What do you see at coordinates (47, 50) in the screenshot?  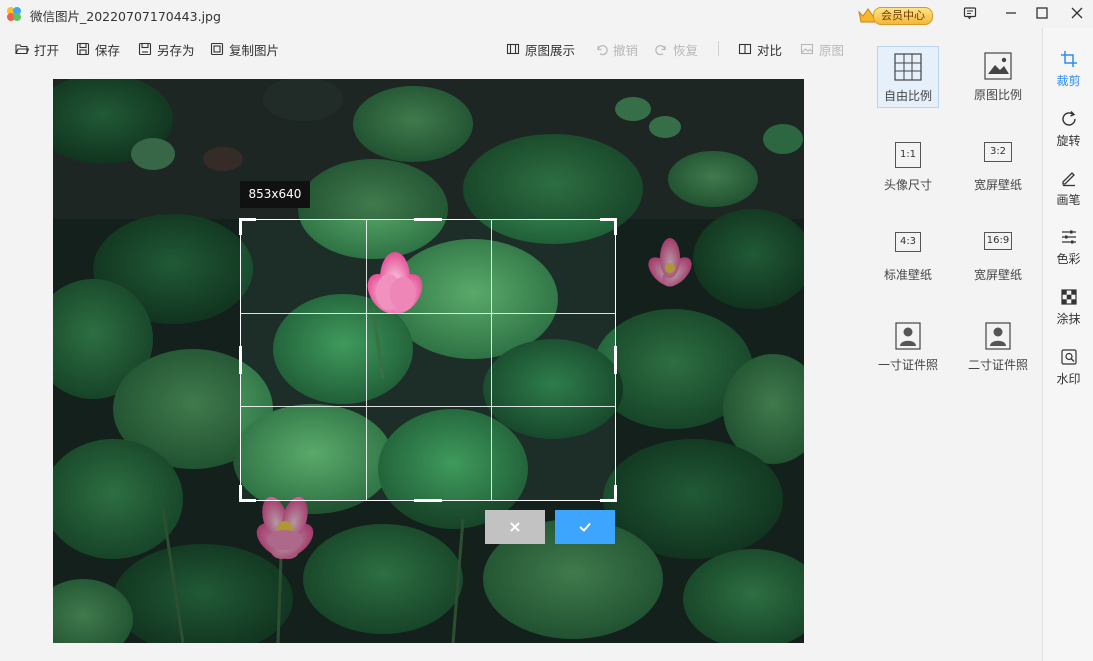 I see `open-label: 打开` at bounding box center [47, 50].